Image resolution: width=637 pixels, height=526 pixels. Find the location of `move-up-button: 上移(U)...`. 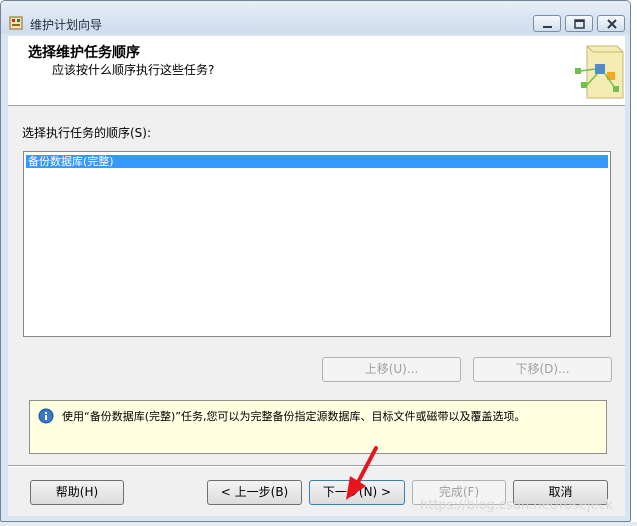

move-up-button: 上移(U)... is located at coordinates (391, 369).